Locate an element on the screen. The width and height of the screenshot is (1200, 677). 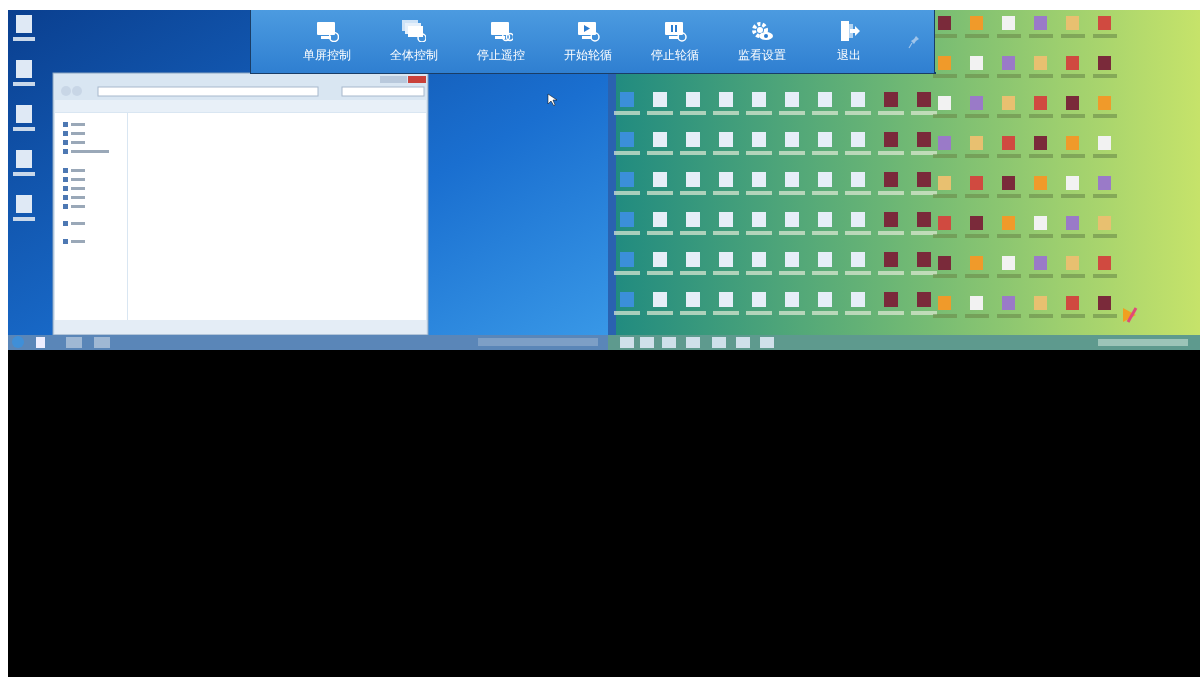
pin-icon is located at coordinates (914, 41).